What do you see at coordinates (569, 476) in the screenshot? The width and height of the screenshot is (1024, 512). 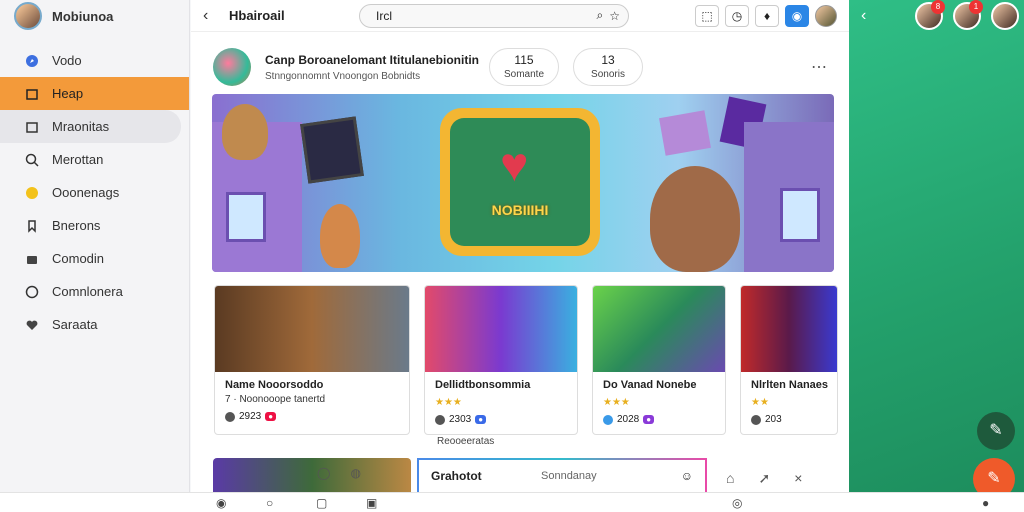 I see `chat-placeholder: Sonndanay` at bounding box center [569, 476].